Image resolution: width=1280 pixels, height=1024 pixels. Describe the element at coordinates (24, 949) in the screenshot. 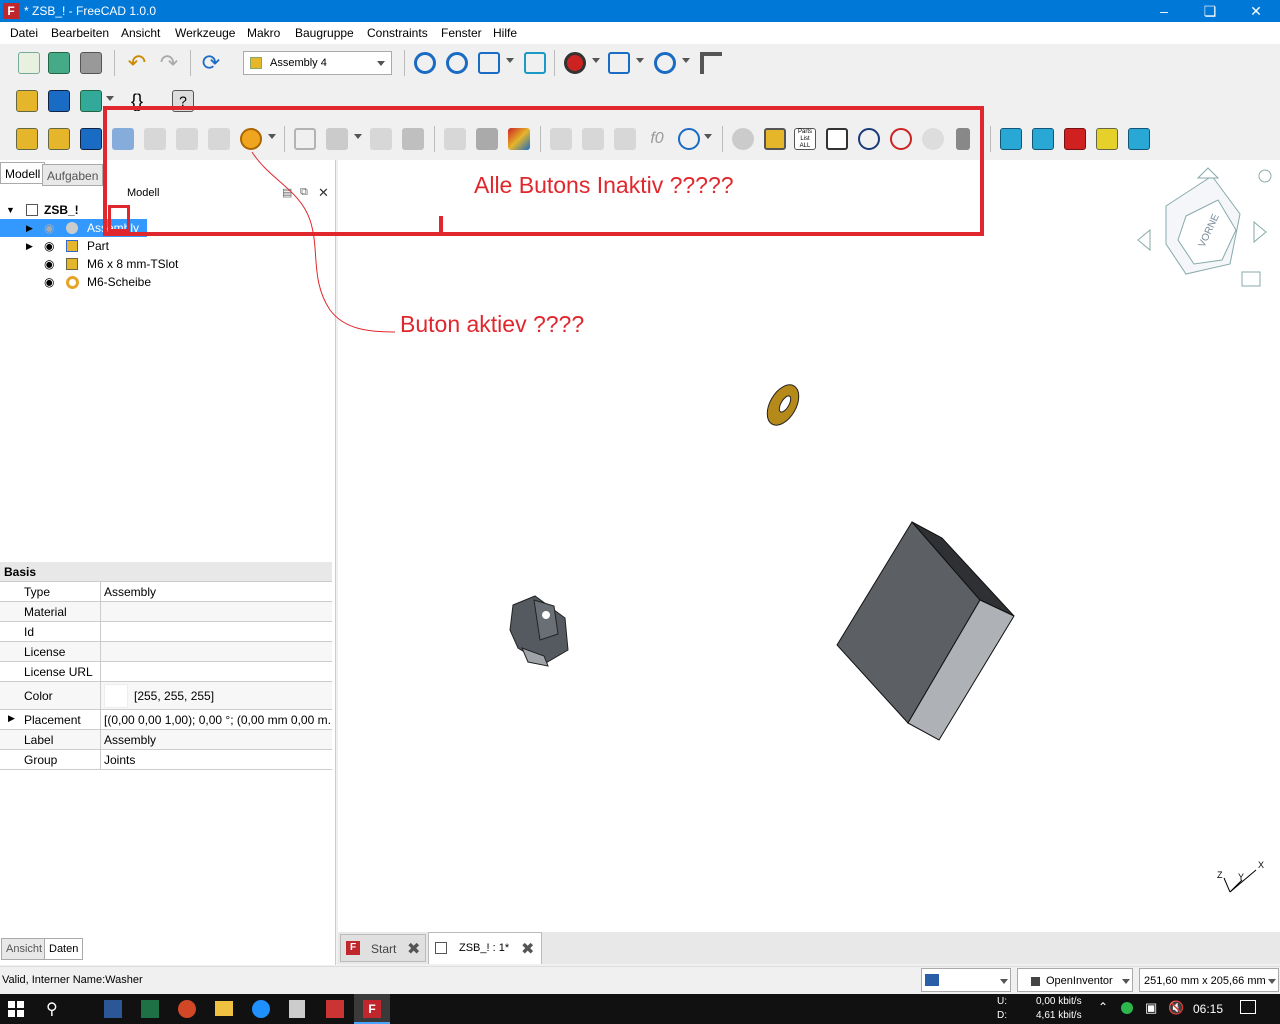

I see `tab-ansicht: Ansicht` at that location.